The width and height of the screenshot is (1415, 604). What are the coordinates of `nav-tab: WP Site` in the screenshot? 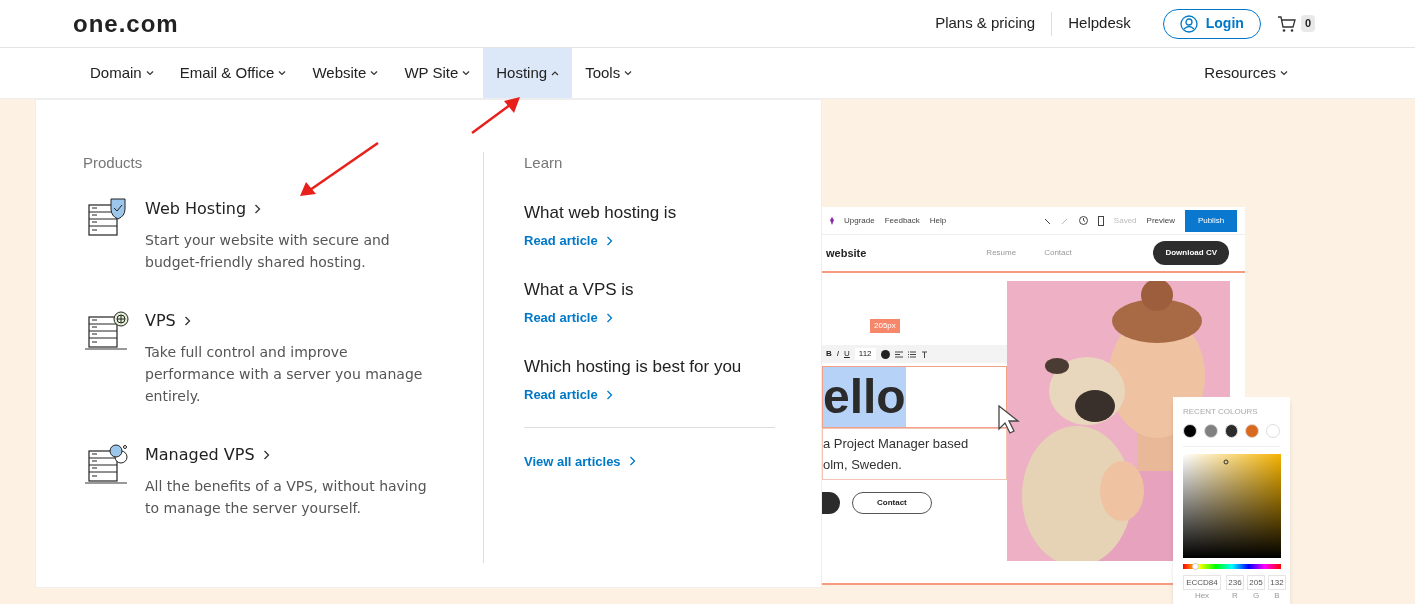 It's located at (437, 73).